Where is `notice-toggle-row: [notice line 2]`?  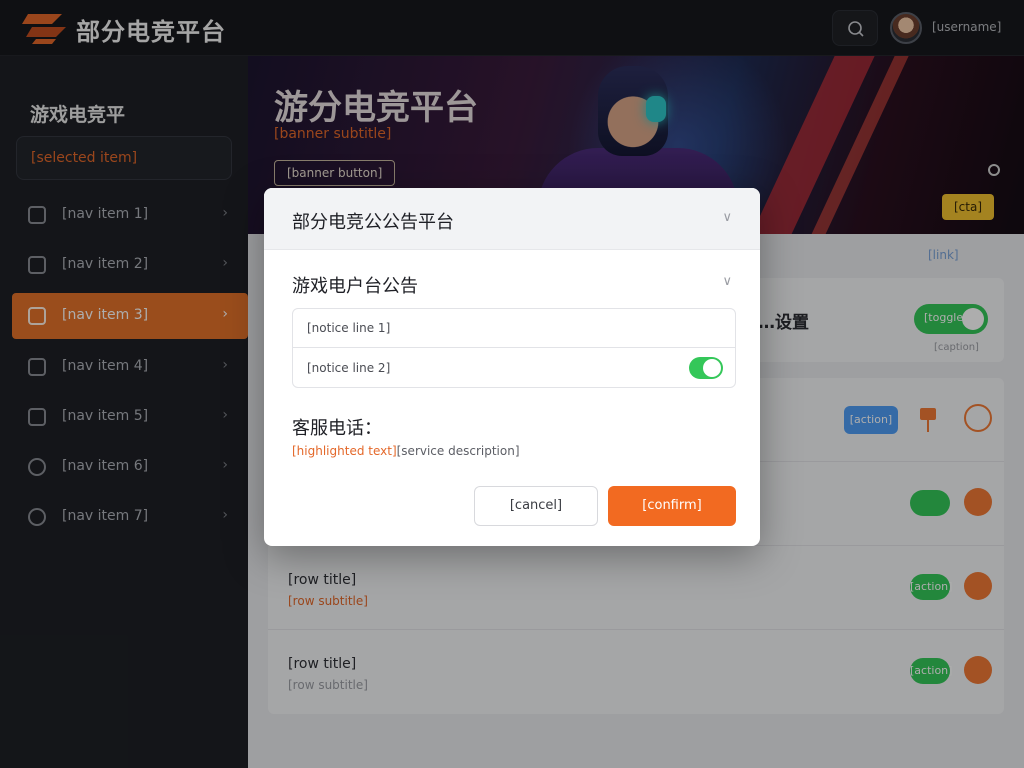
notice-toggle-row: [notice line 2] is located at coordinates (514, 368).